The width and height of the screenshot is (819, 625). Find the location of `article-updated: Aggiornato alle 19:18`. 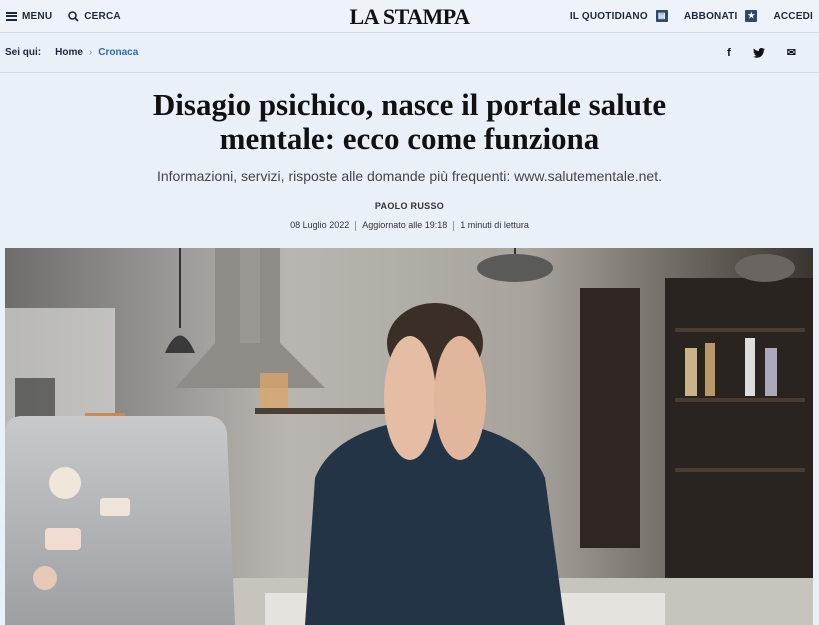

article-updated: Aggiornato alle 19:18 is located at coordinates (405, 225).